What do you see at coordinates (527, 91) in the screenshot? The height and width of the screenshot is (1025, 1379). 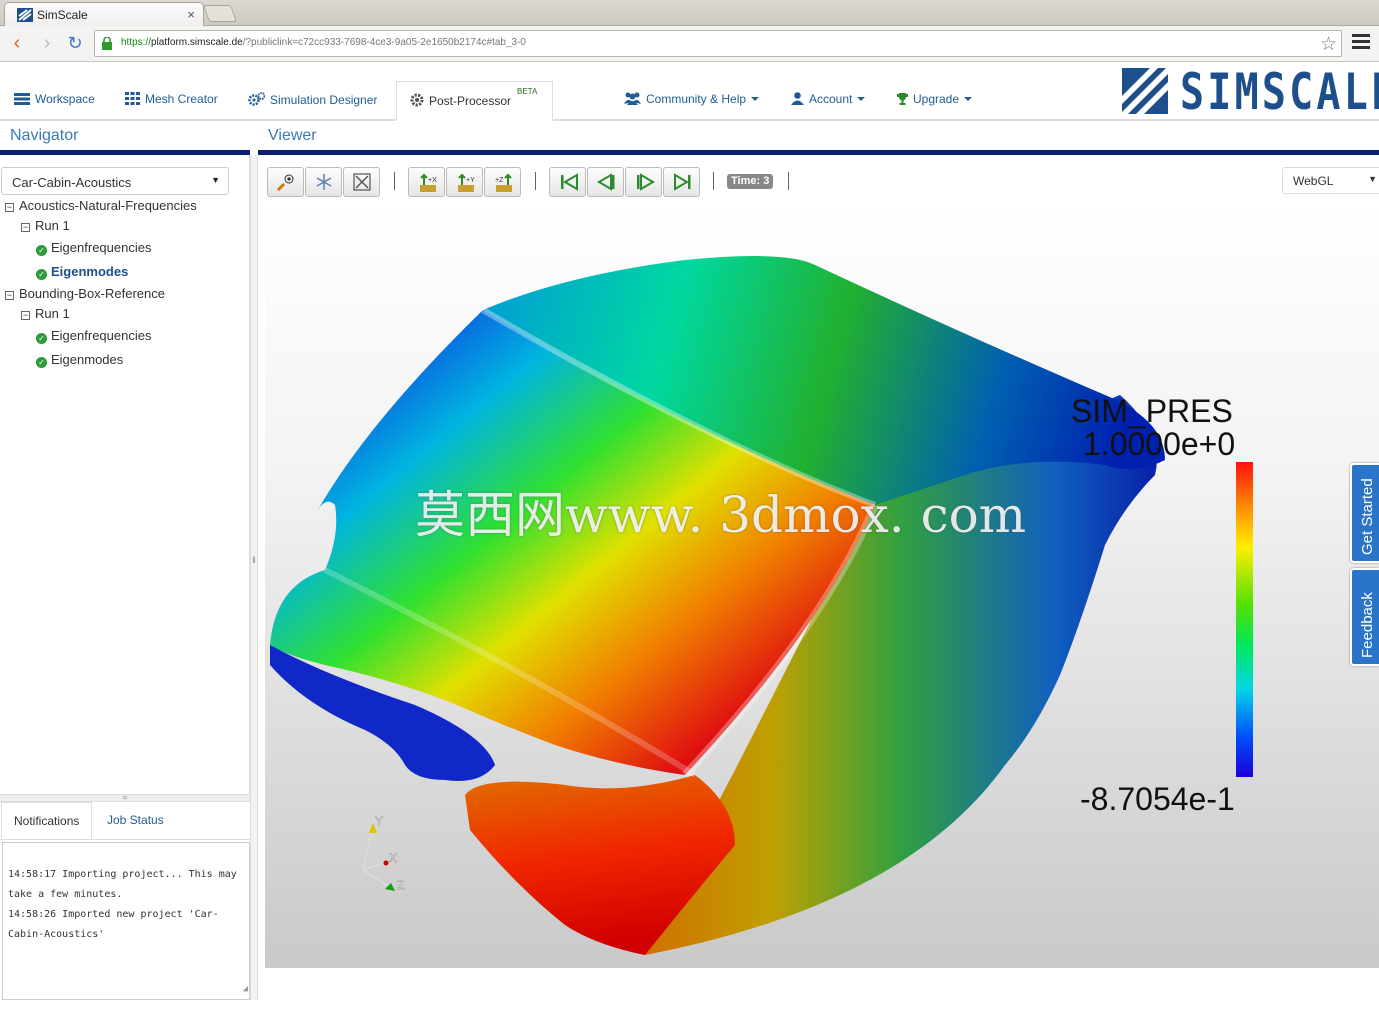 I see `beta-badge: BETA` at bounding box center [527, 91].